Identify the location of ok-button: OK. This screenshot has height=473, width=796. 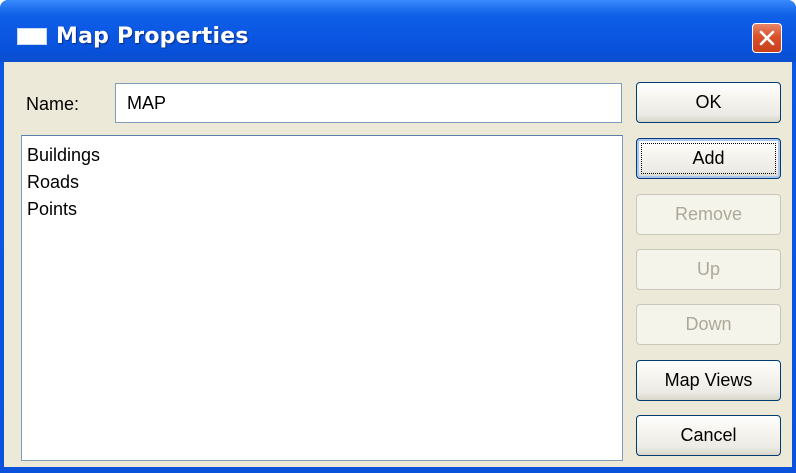
(708, 102).